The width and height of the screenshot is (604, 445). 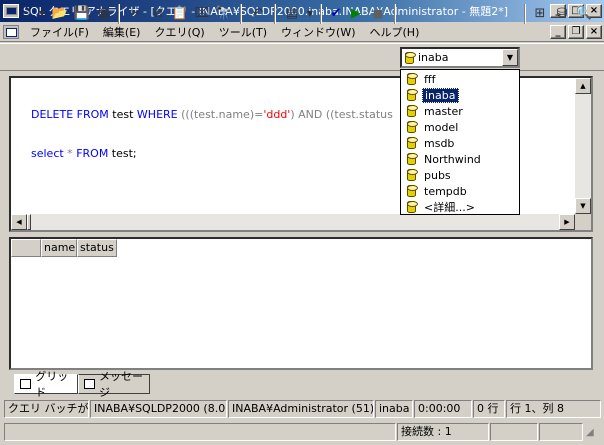 I want to click on messages-icon, so click(x=90, y=384).